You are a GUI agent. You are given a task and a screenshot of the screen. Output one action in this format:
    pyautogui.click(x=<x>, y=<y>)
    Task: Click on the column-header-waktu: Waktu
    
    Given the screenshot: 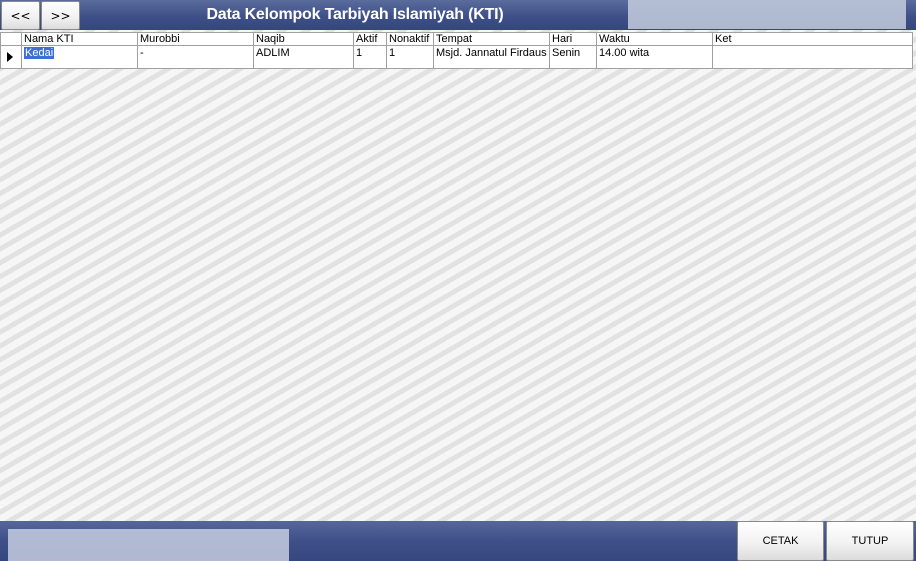 What is the action you would take?
    pyautogui.click(x=654, y=39)
    